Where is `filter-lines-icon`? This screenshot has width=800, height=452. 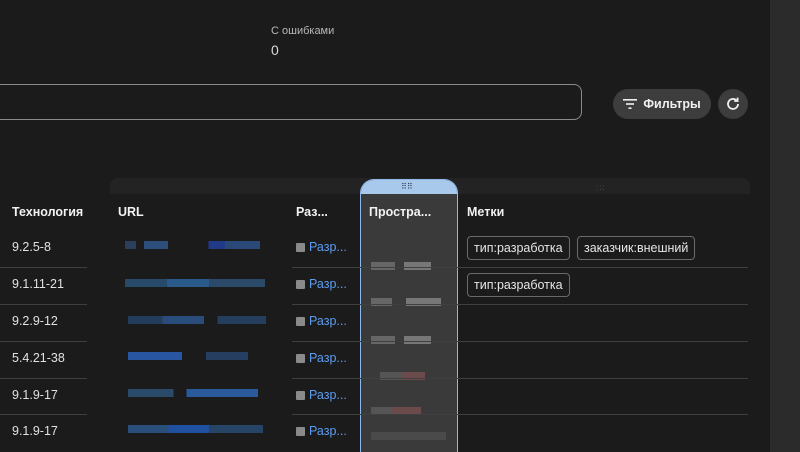
filter-lines-icon is located at coordinates (630, 104).